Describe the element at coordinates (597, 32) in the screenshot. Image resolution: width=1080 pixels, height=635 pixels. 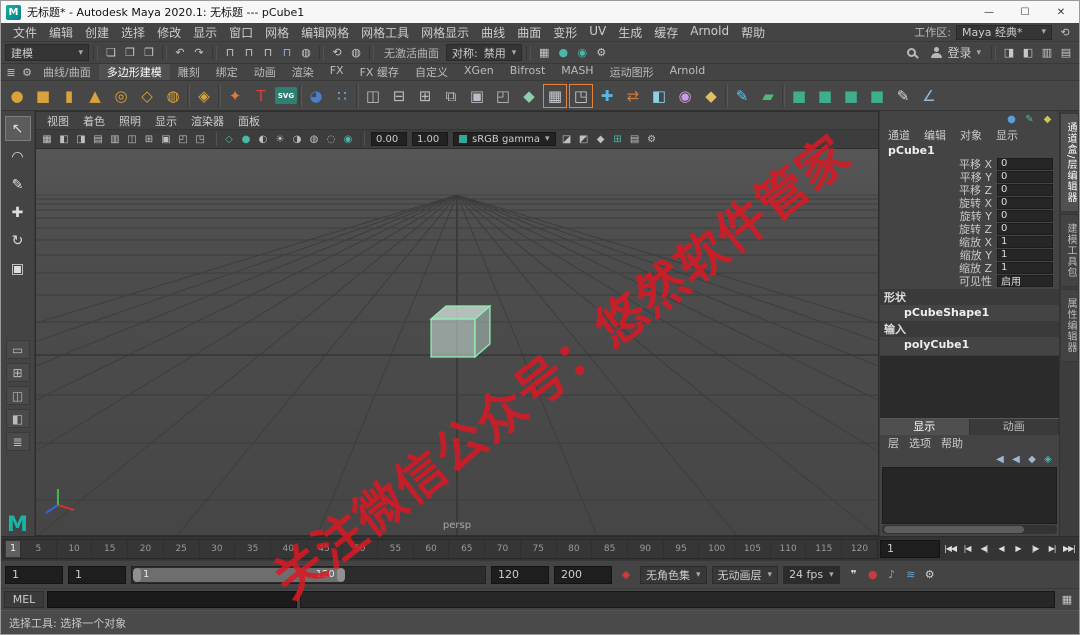
I see `menu-item: UV` at that location.